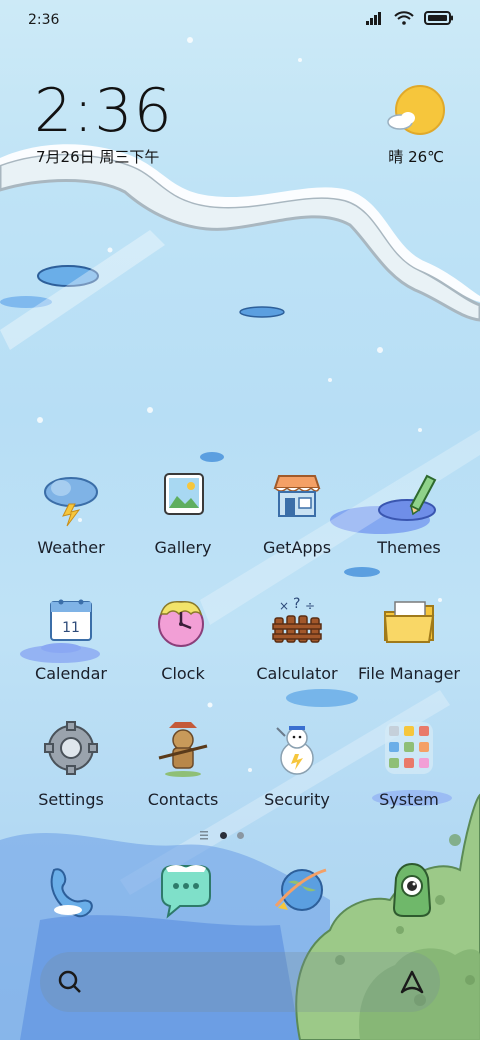 The width and height of the screenshot is (480, 1040). Describe the element at coordinates (412, 892) in the screenshot. I see `camera-icon` at that location.